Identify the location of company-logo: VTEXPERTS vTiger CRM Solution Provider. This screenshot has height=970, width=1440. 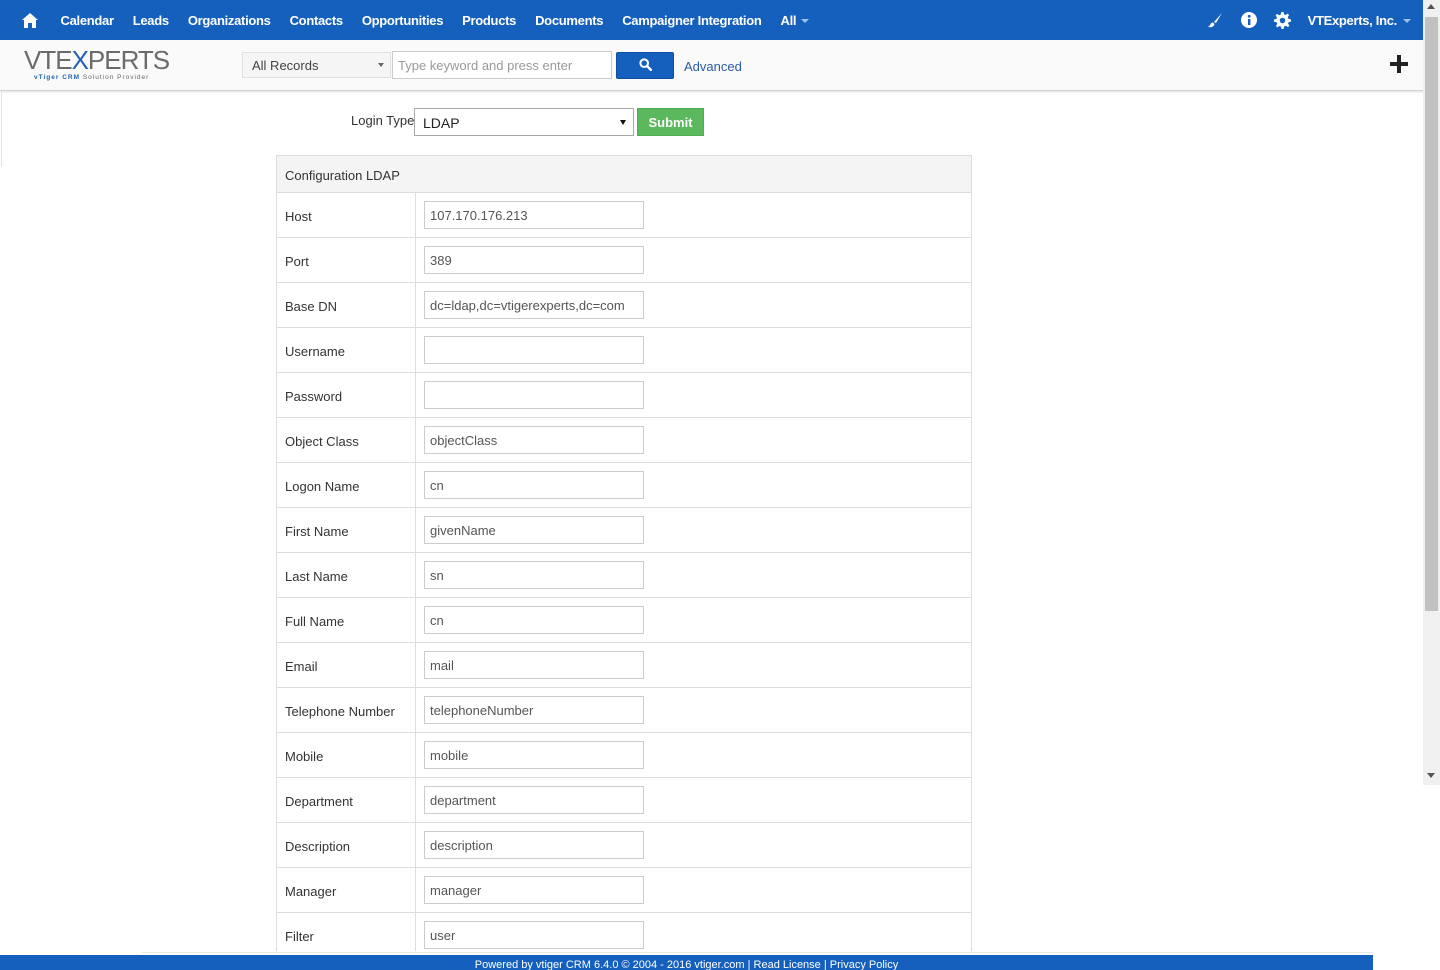
(104, 66).